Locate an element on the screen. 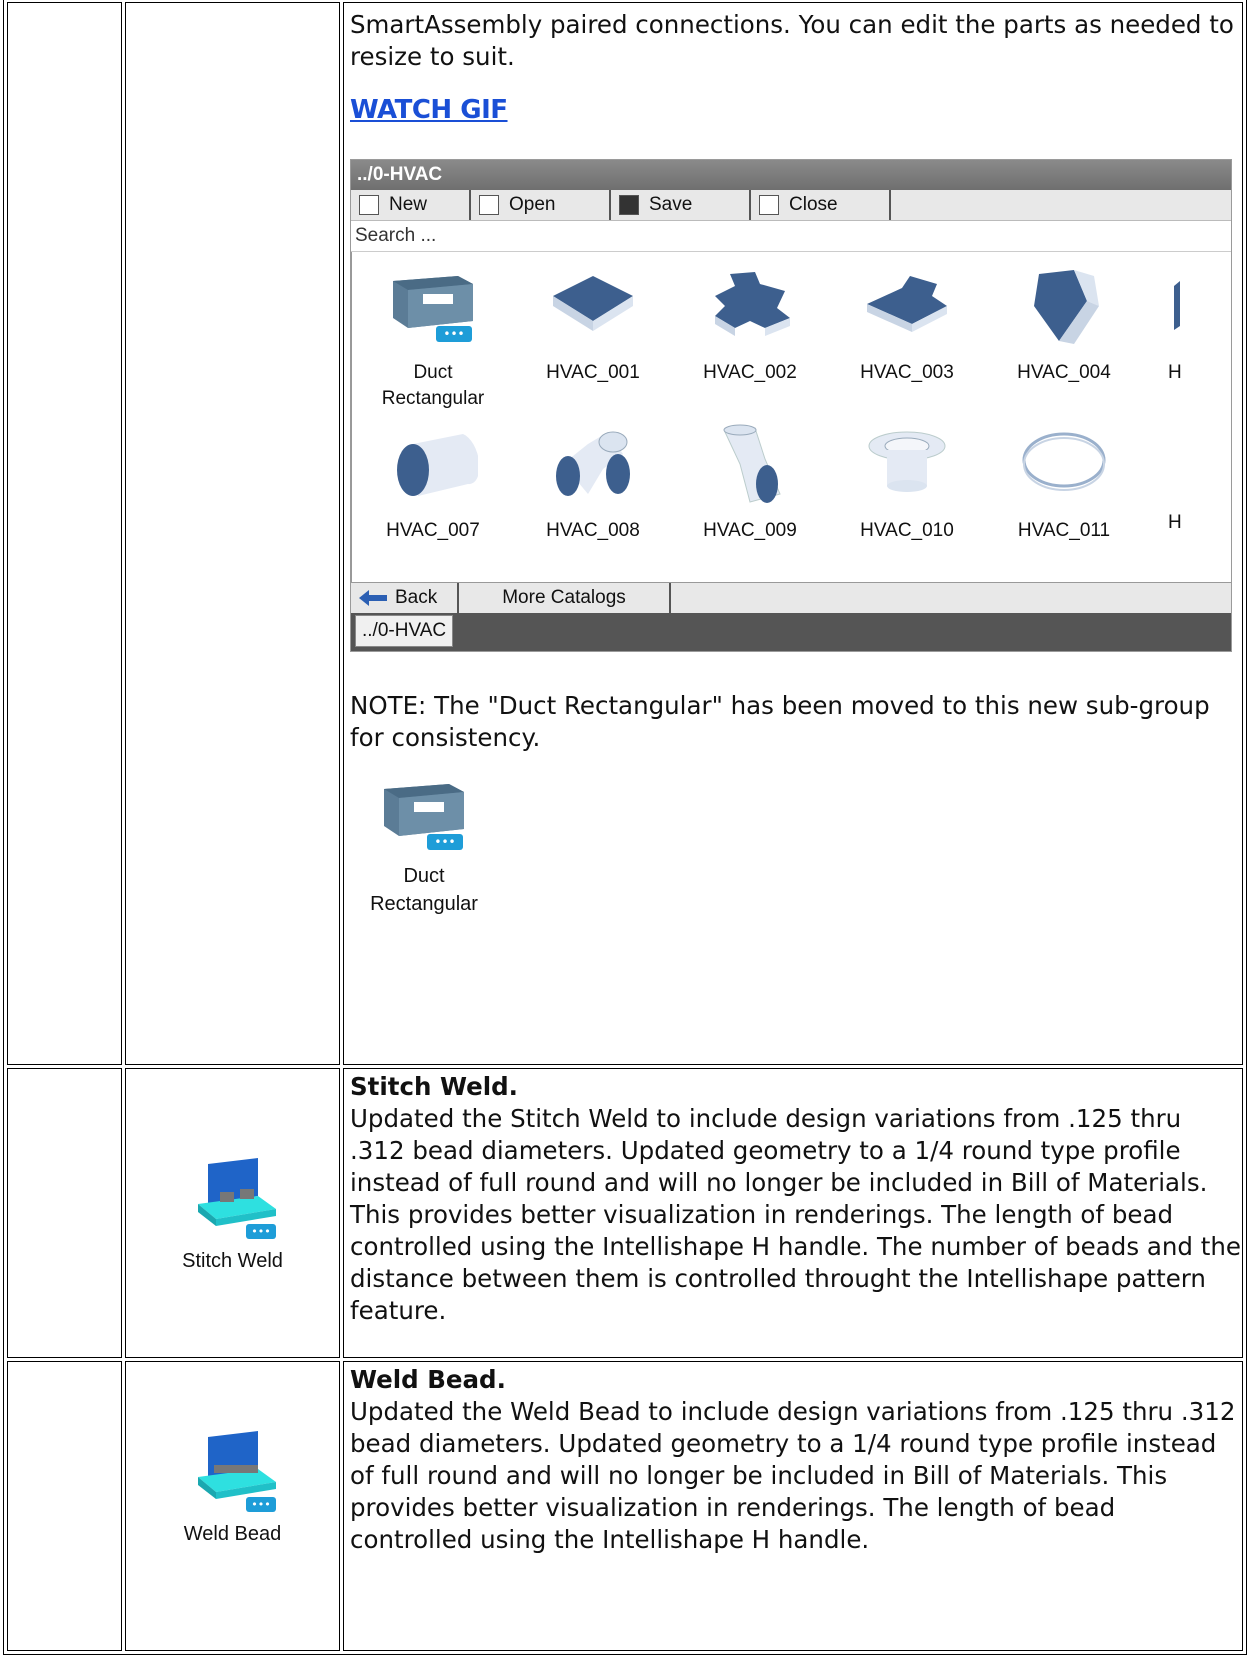 The width and height of the screenshot is (1247, 1655). new-button: New is located at coordinates (411, 205).